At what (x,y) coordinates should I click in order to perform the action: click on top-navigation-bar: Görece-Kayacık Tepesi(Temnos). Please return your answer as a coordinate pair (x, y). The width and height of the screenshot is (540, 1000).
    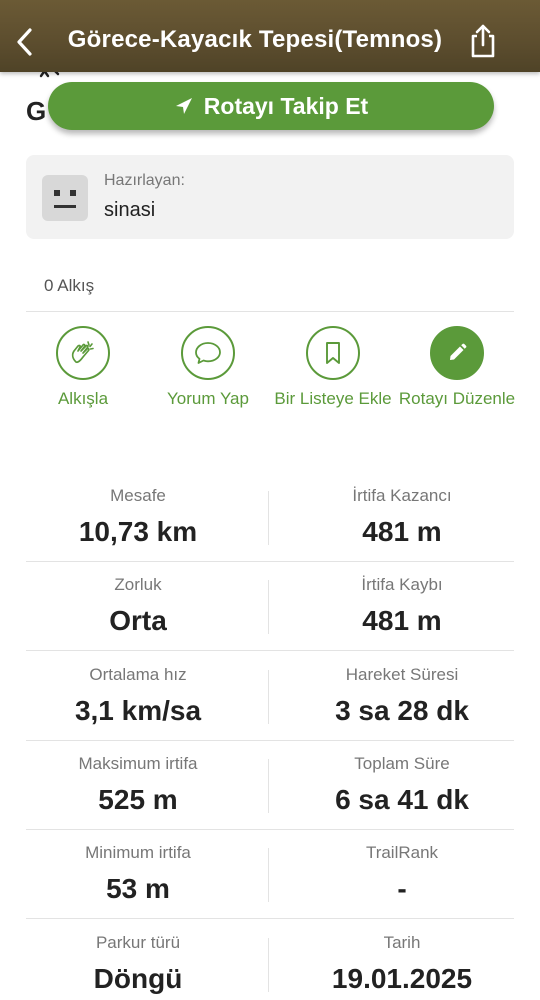
    Looking at the image, I should click on (270, 36).